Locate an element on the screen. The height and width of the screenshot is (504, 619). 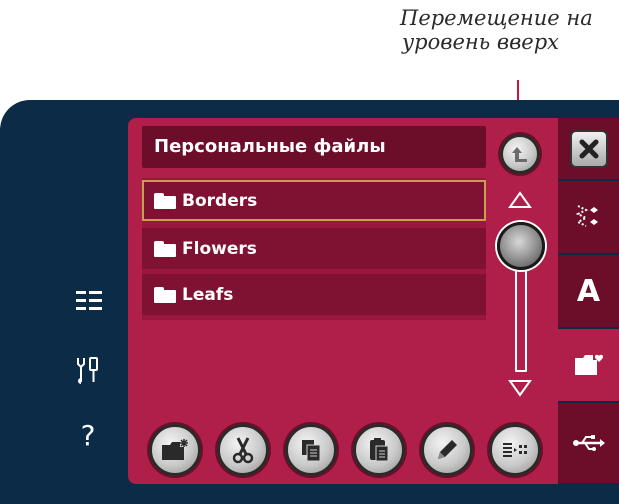
new-folder-icon is located at coordinates (175, 449).